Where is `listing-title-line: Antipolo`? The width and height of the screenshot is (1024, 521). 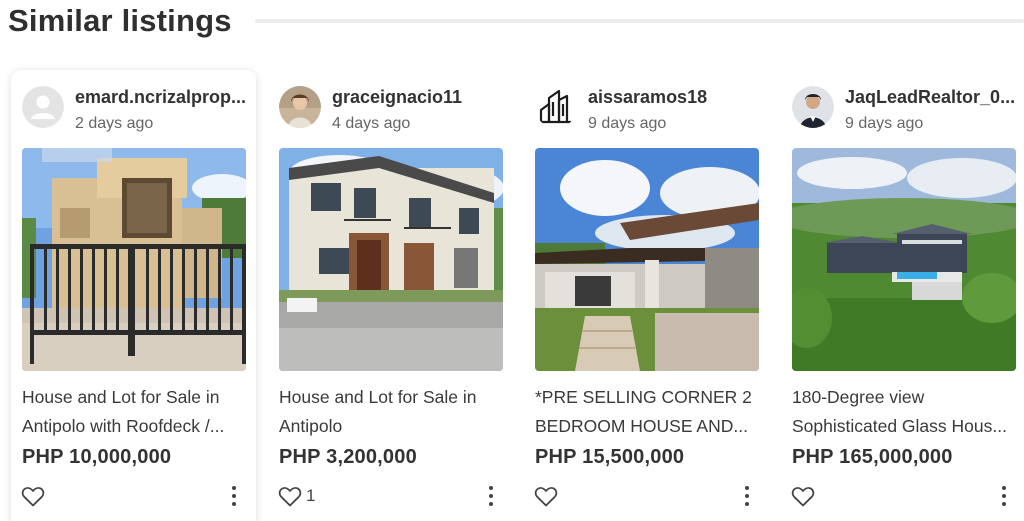
listing-title-line: Antipolo is located at coordinates (311, 426).